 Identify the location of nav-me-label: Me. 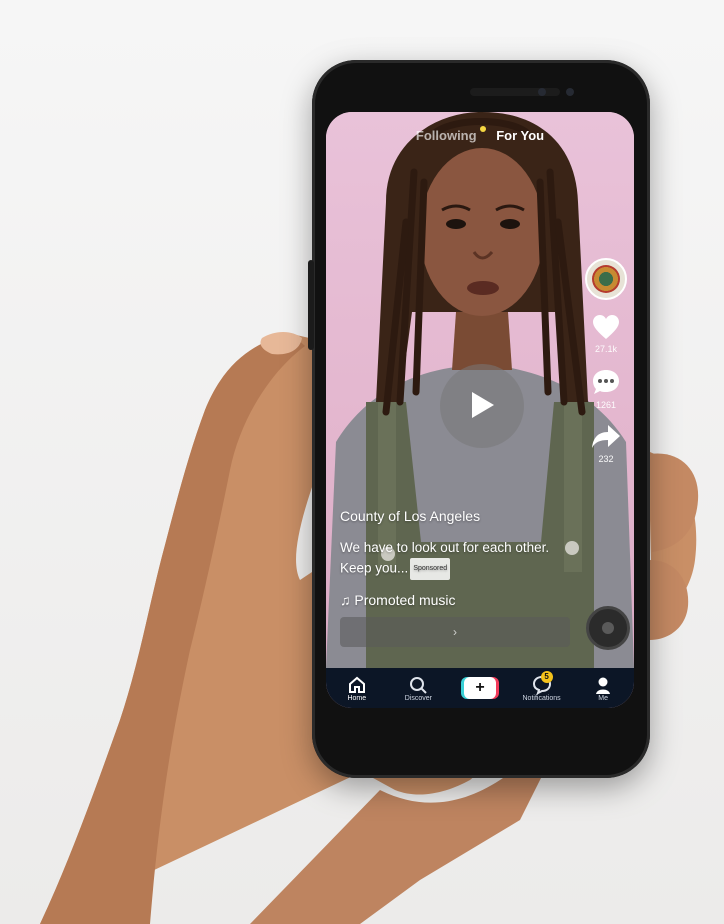
(603, 698).